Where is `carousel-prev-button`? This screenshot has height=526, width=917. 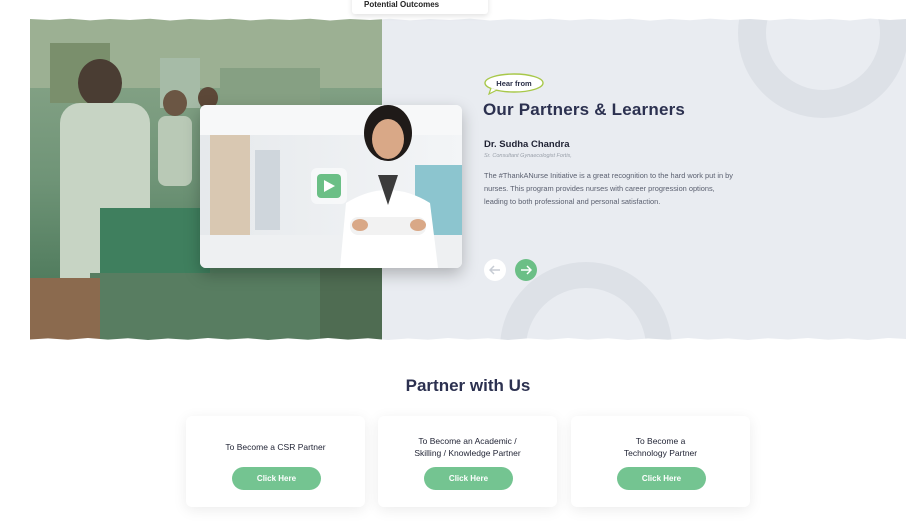 carousel-prev-button is located at coordinates (495, 270).